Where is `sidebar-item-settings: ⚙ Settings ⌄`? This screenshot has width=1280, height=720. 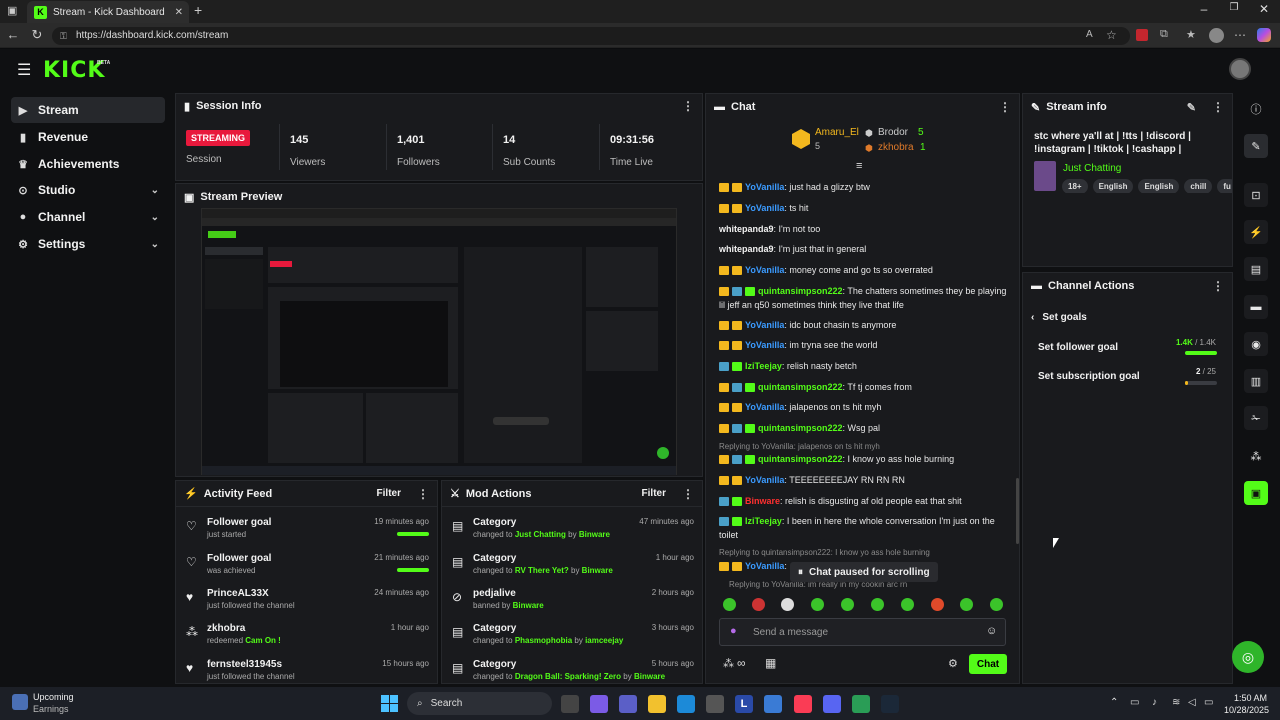
sidebar-item-settings: ⚙ Settings ⌄ is located at coordinates (88, 244).